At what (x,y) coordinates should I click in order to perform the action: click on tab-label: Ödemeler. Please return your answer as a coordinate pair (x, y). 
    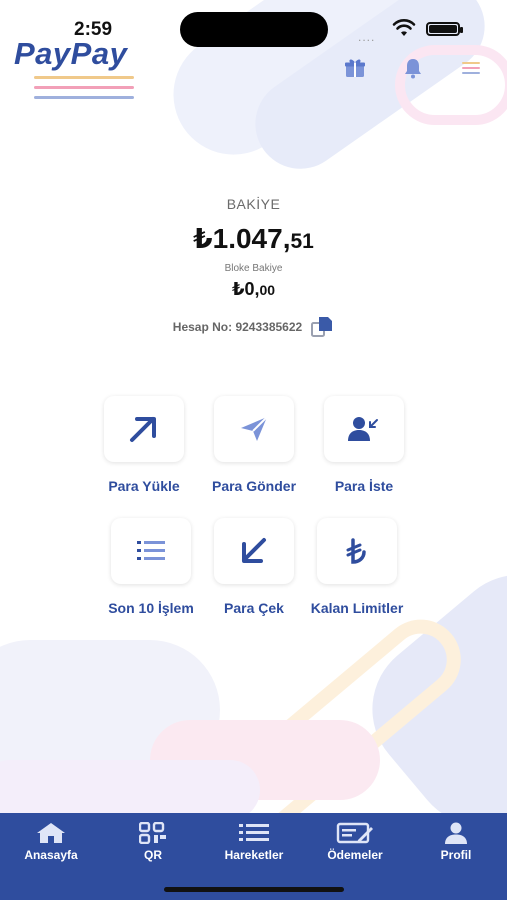
    Looking at the image, I should click on (355, 855).